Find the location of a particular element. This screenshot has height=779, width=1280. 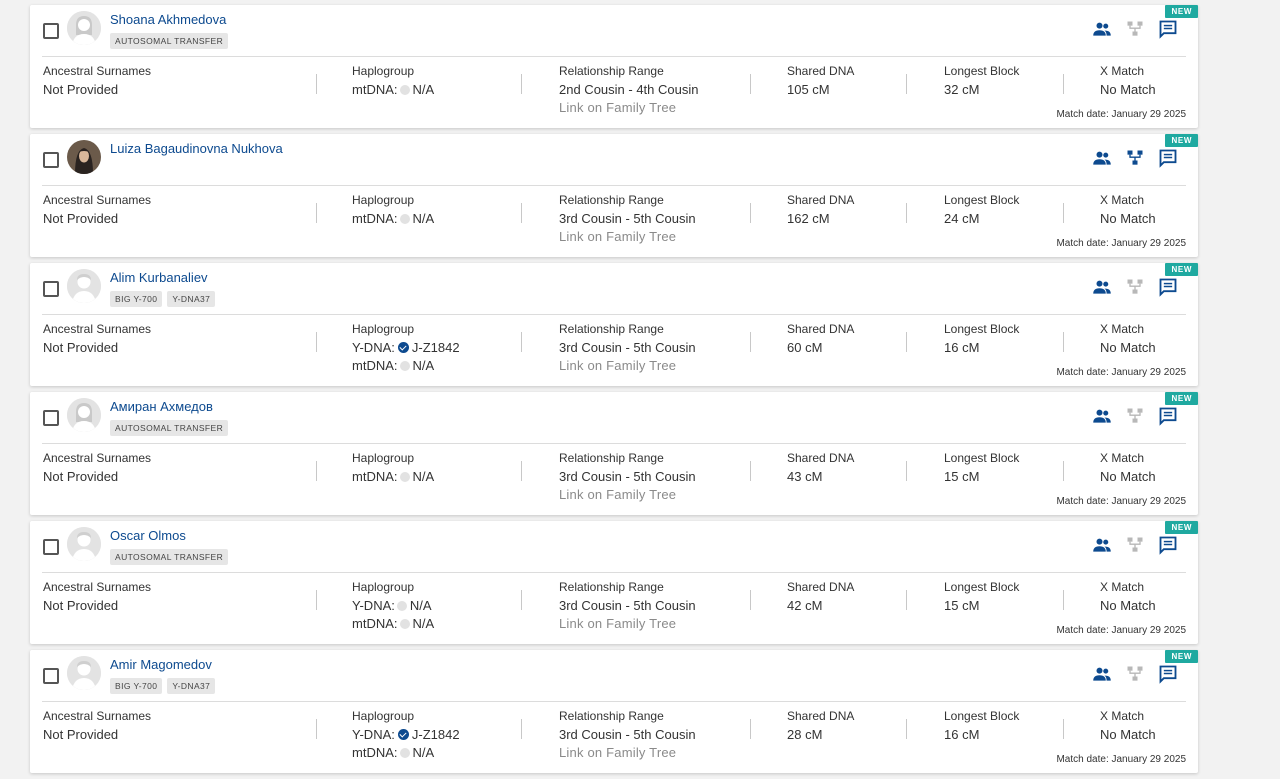

shared-dna-column: Shared DNA 105 cM is located at coordinates (820, 82).